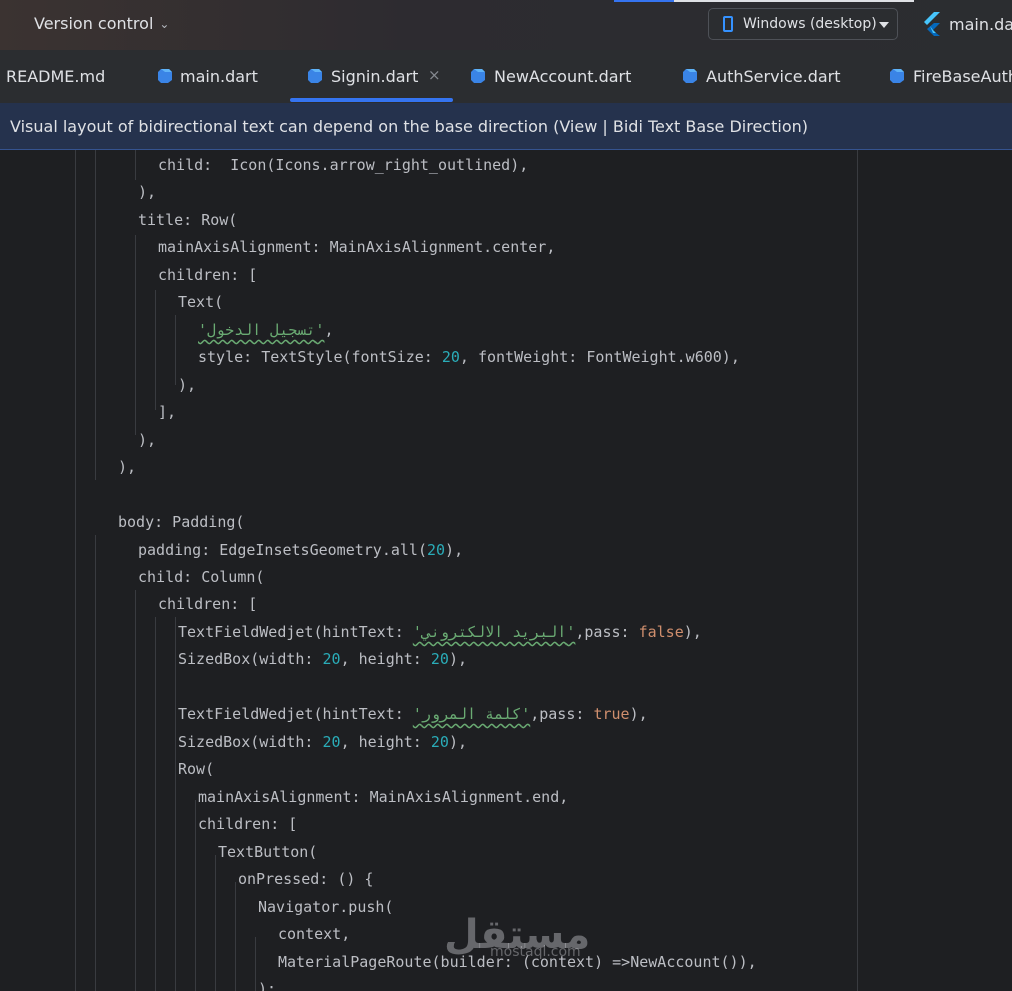 This screenshot has height=991, width=1012. Describe the element at coordinates (728, 24) in the screenshot. I see `phone-icon` at that location.